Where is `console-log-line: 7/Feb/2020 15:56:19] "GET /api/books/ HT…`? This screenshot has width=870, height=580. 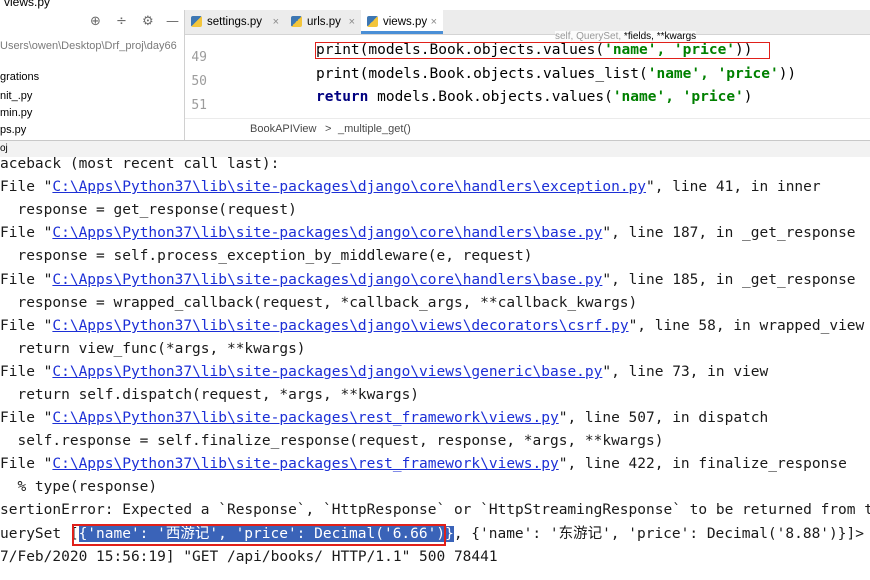 console-log-line: 7/Feb/2020 15:56:19] "GET /api/books/ HT… is located at coordinates (249, 557).